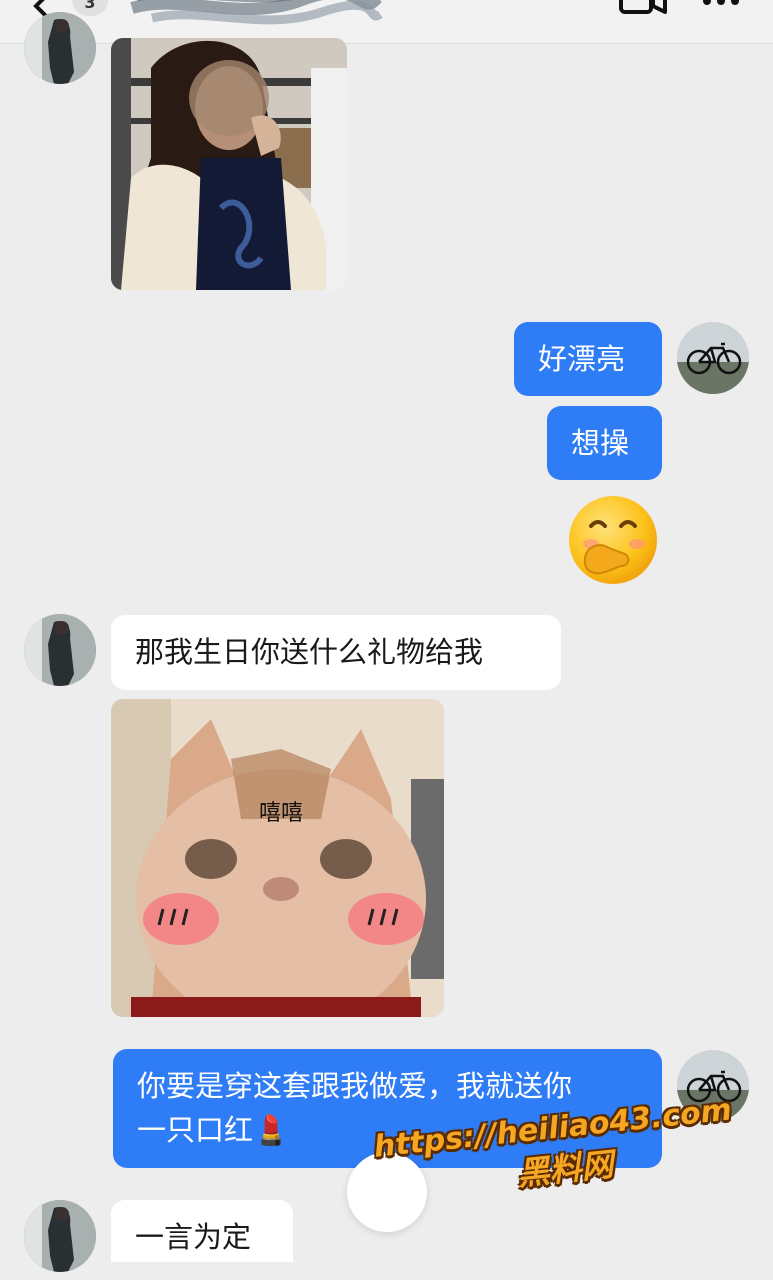 The image size is (773, 1280). I want to click on message-text: 那我生日你送什么礼物给我, so click(309, 652).